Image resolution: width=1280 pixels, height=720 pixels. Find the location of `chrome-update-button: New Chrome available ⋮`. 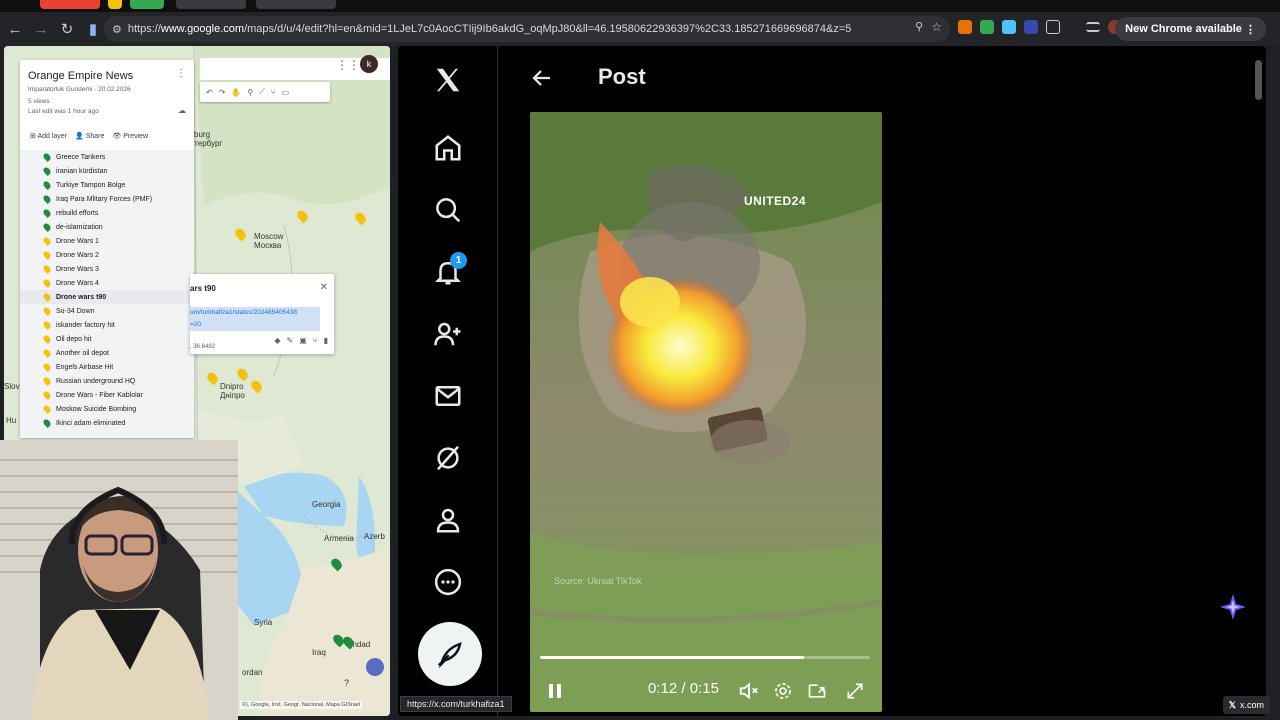

chrome-update-button: New Chrome available ⋮ is located at coordinates (1190, 29).